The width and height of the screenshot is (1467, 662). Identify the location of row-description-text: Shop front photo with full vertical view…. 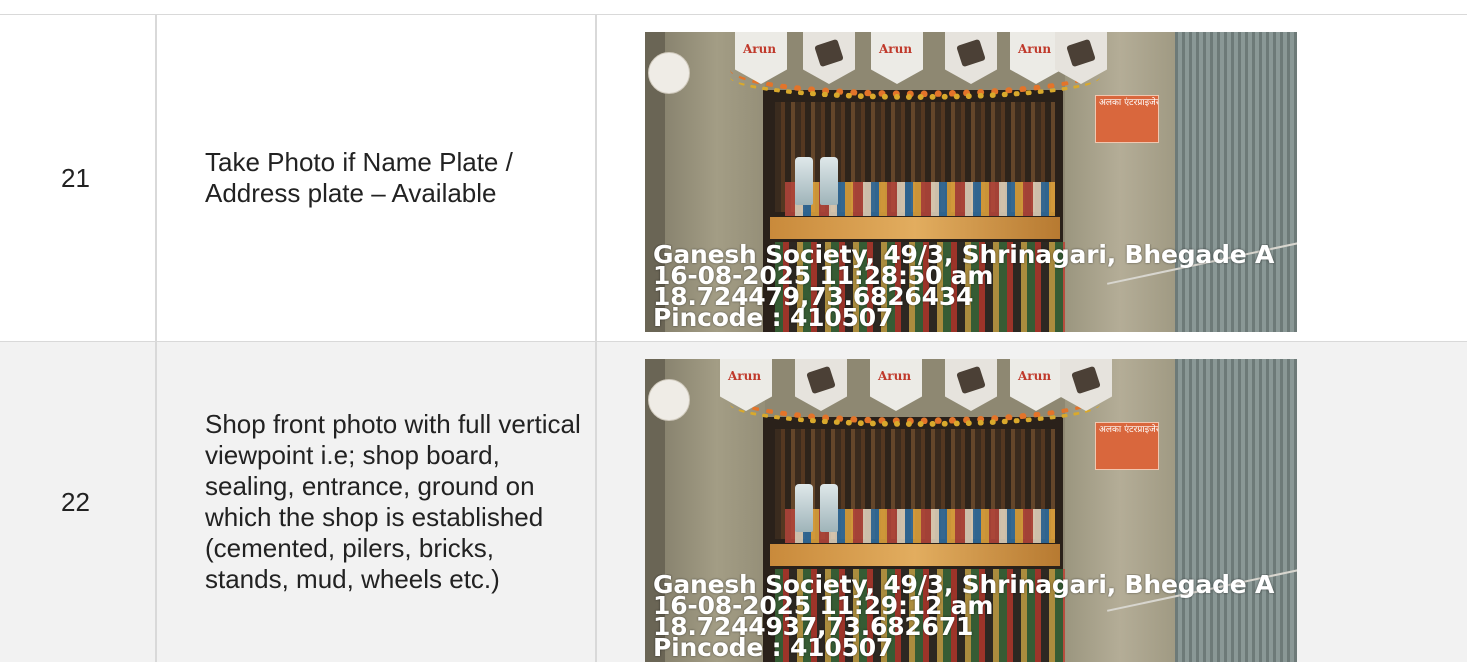
(393, 501).